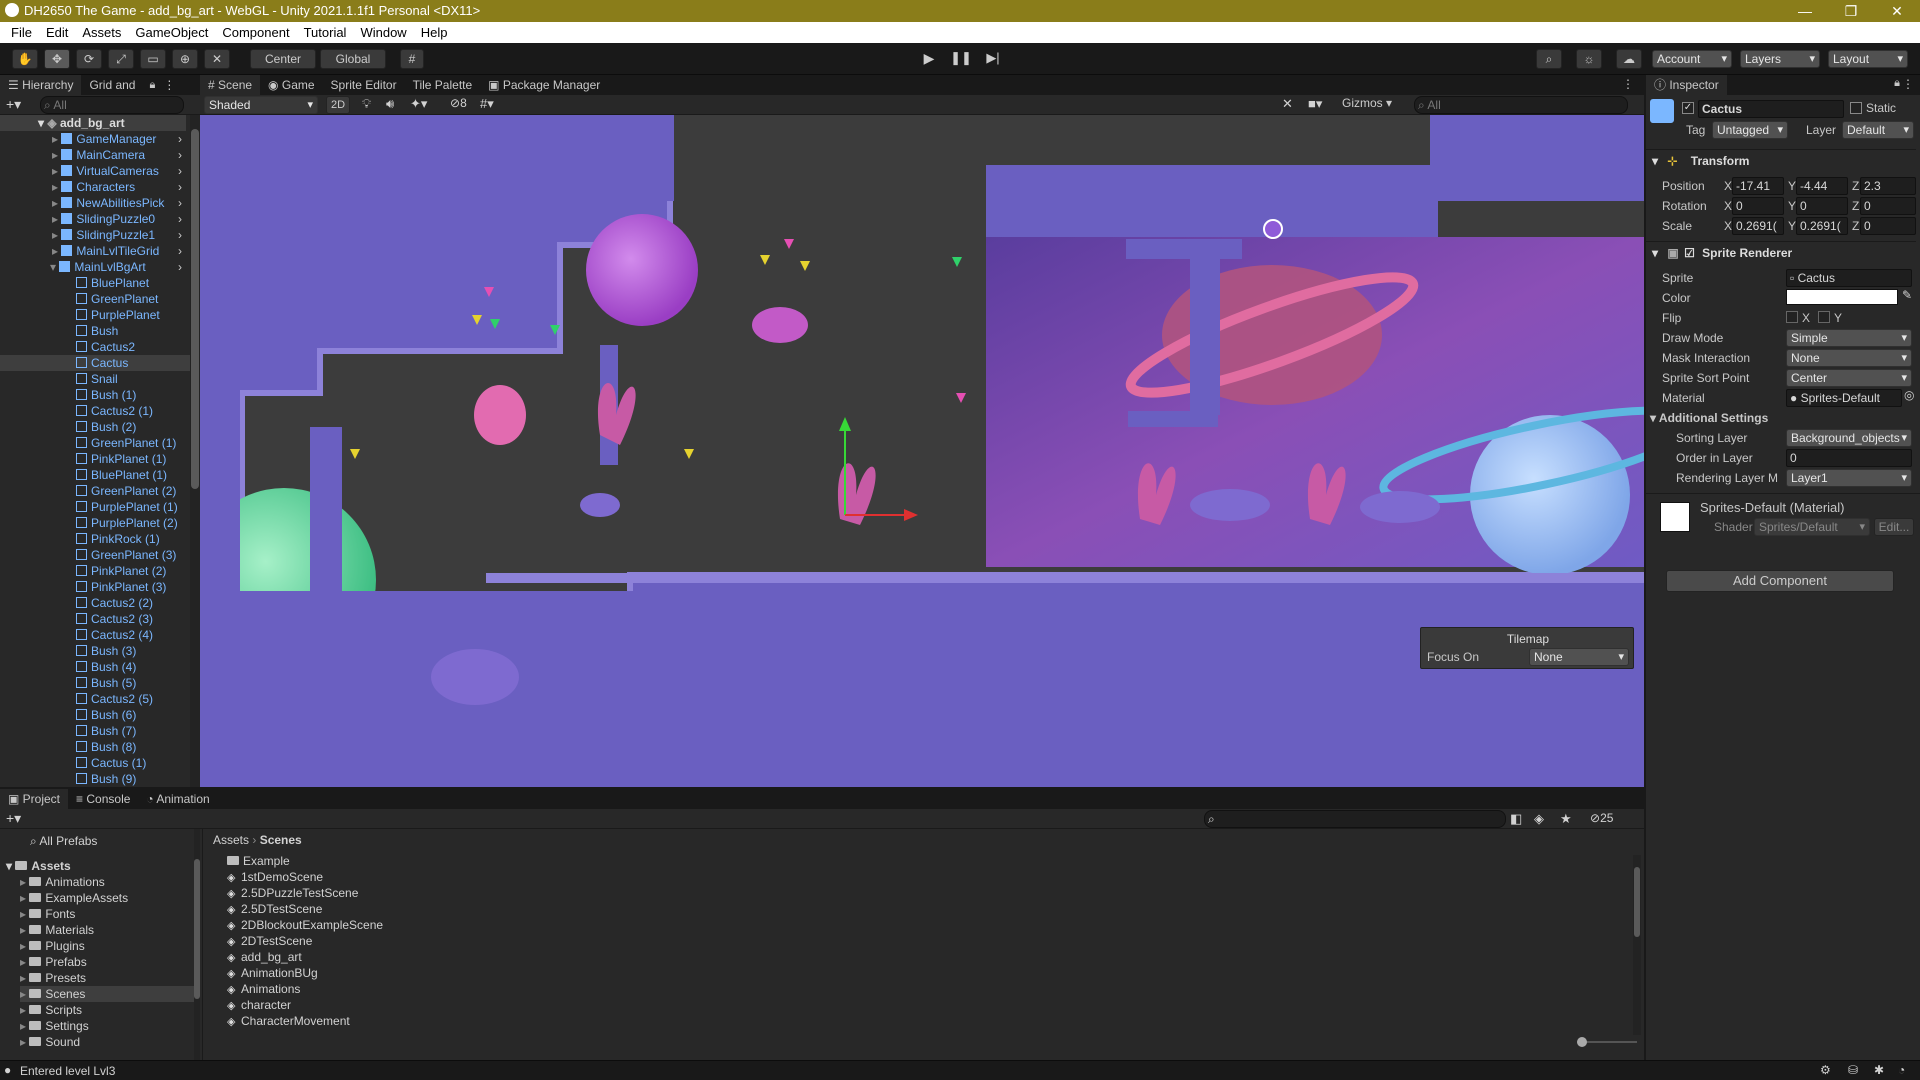 Image resolution: width=1920 pixels, height=1080 pixels. Describe the element at coordinates (275, 877) in the screenshot. I see `file-scene: ◈ 1stDemoScene` at that location.